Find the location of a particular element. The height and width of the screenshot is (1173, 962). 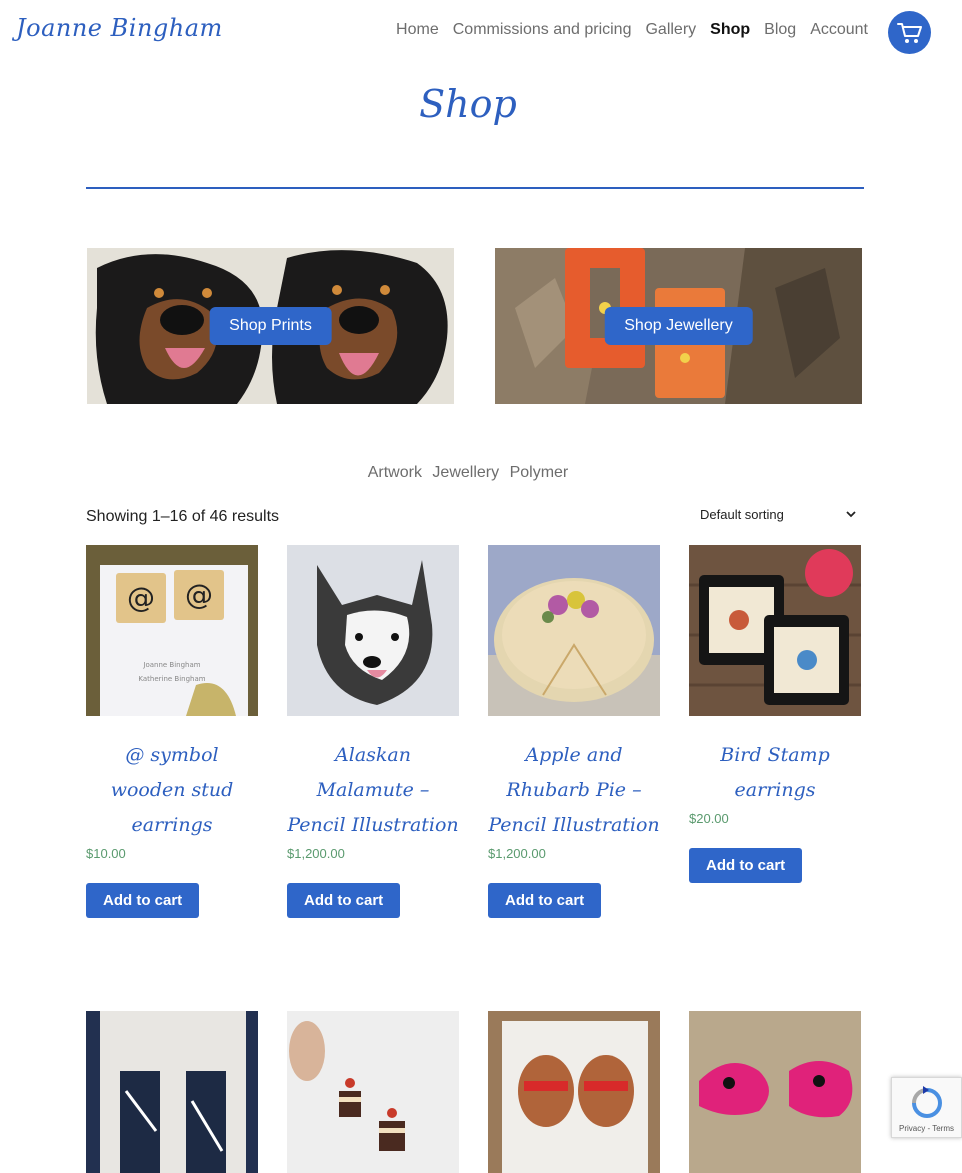

category-polymer: Polymer is located at coordinates (539, 472).